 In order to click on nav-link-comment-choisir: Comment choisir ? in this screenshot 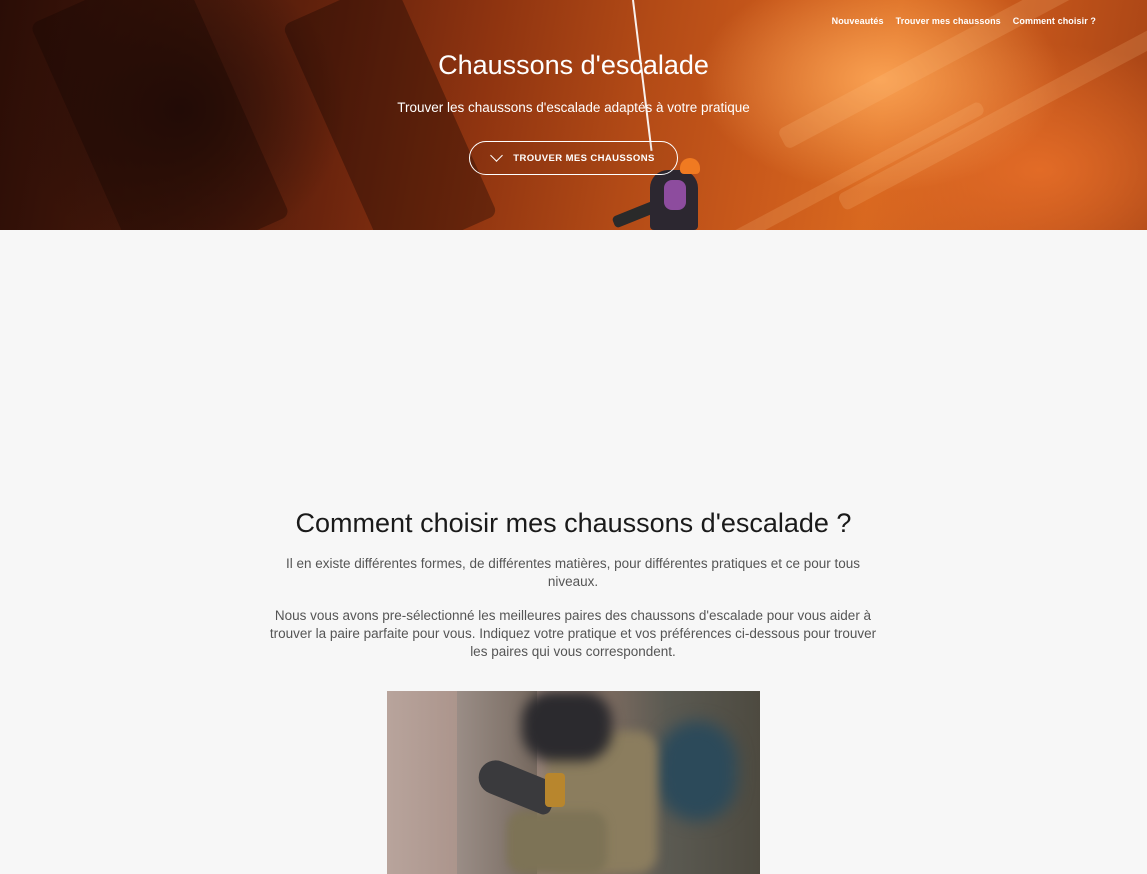, I will do `click(1054, 21)`.